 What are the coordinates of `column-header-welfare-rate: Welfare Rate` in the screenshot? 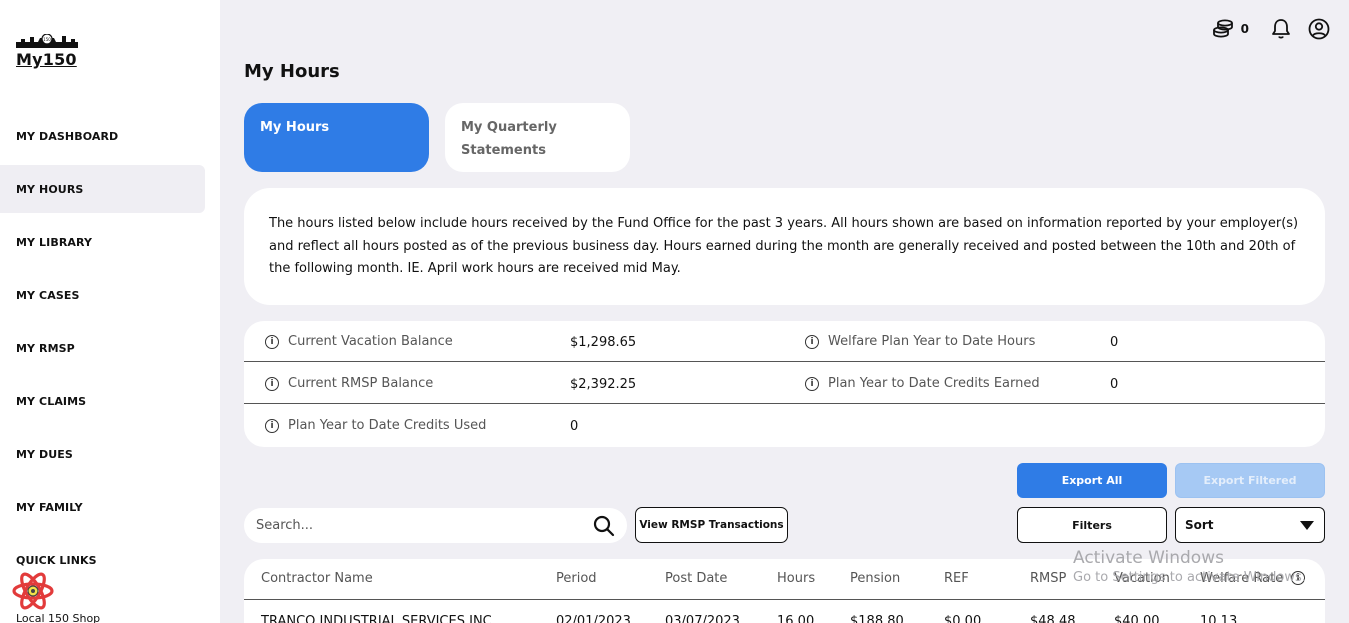 It's located at (1241, 578).